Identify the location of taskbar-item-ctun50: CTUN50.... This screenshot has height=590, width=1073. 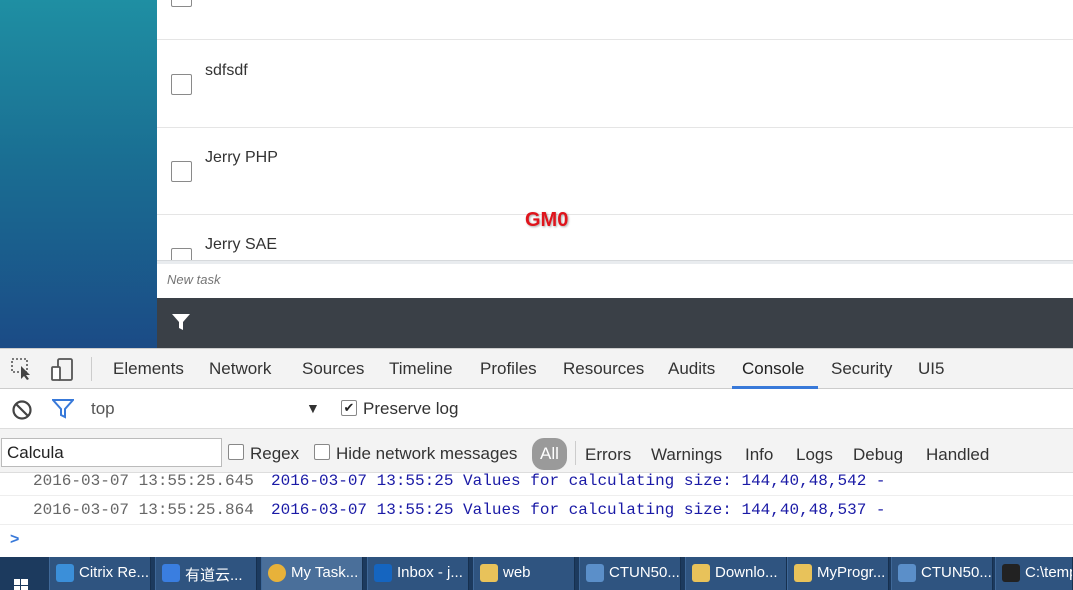
(630, 573).